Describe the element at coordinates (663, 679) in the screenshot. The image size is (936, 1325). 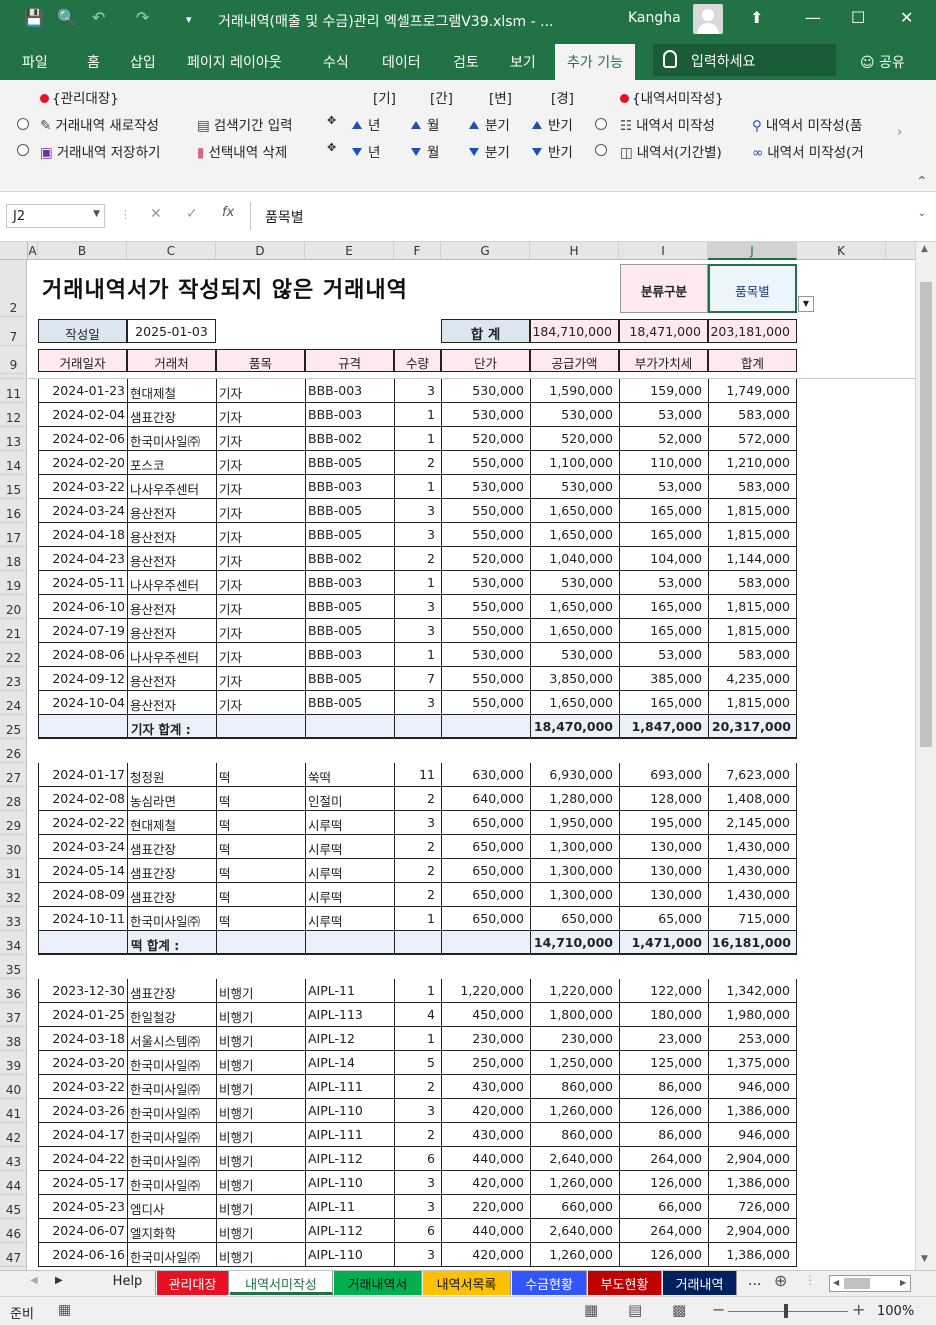
I see `table-cell: 385,000` at that location.